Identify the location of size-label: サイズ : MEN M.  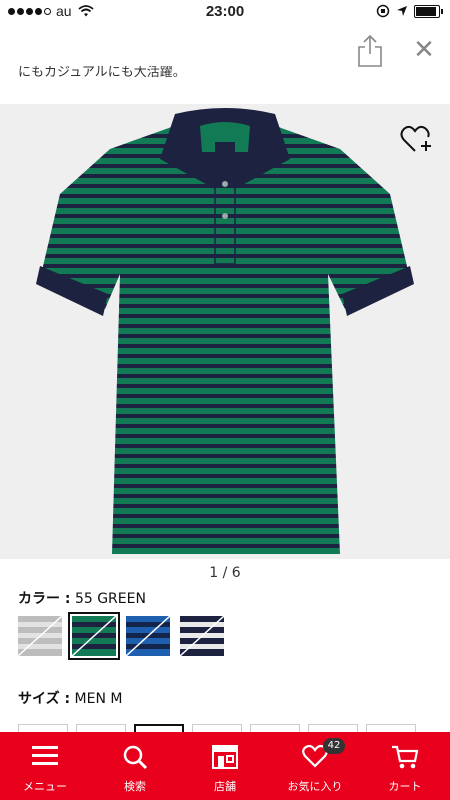
(70, 698).